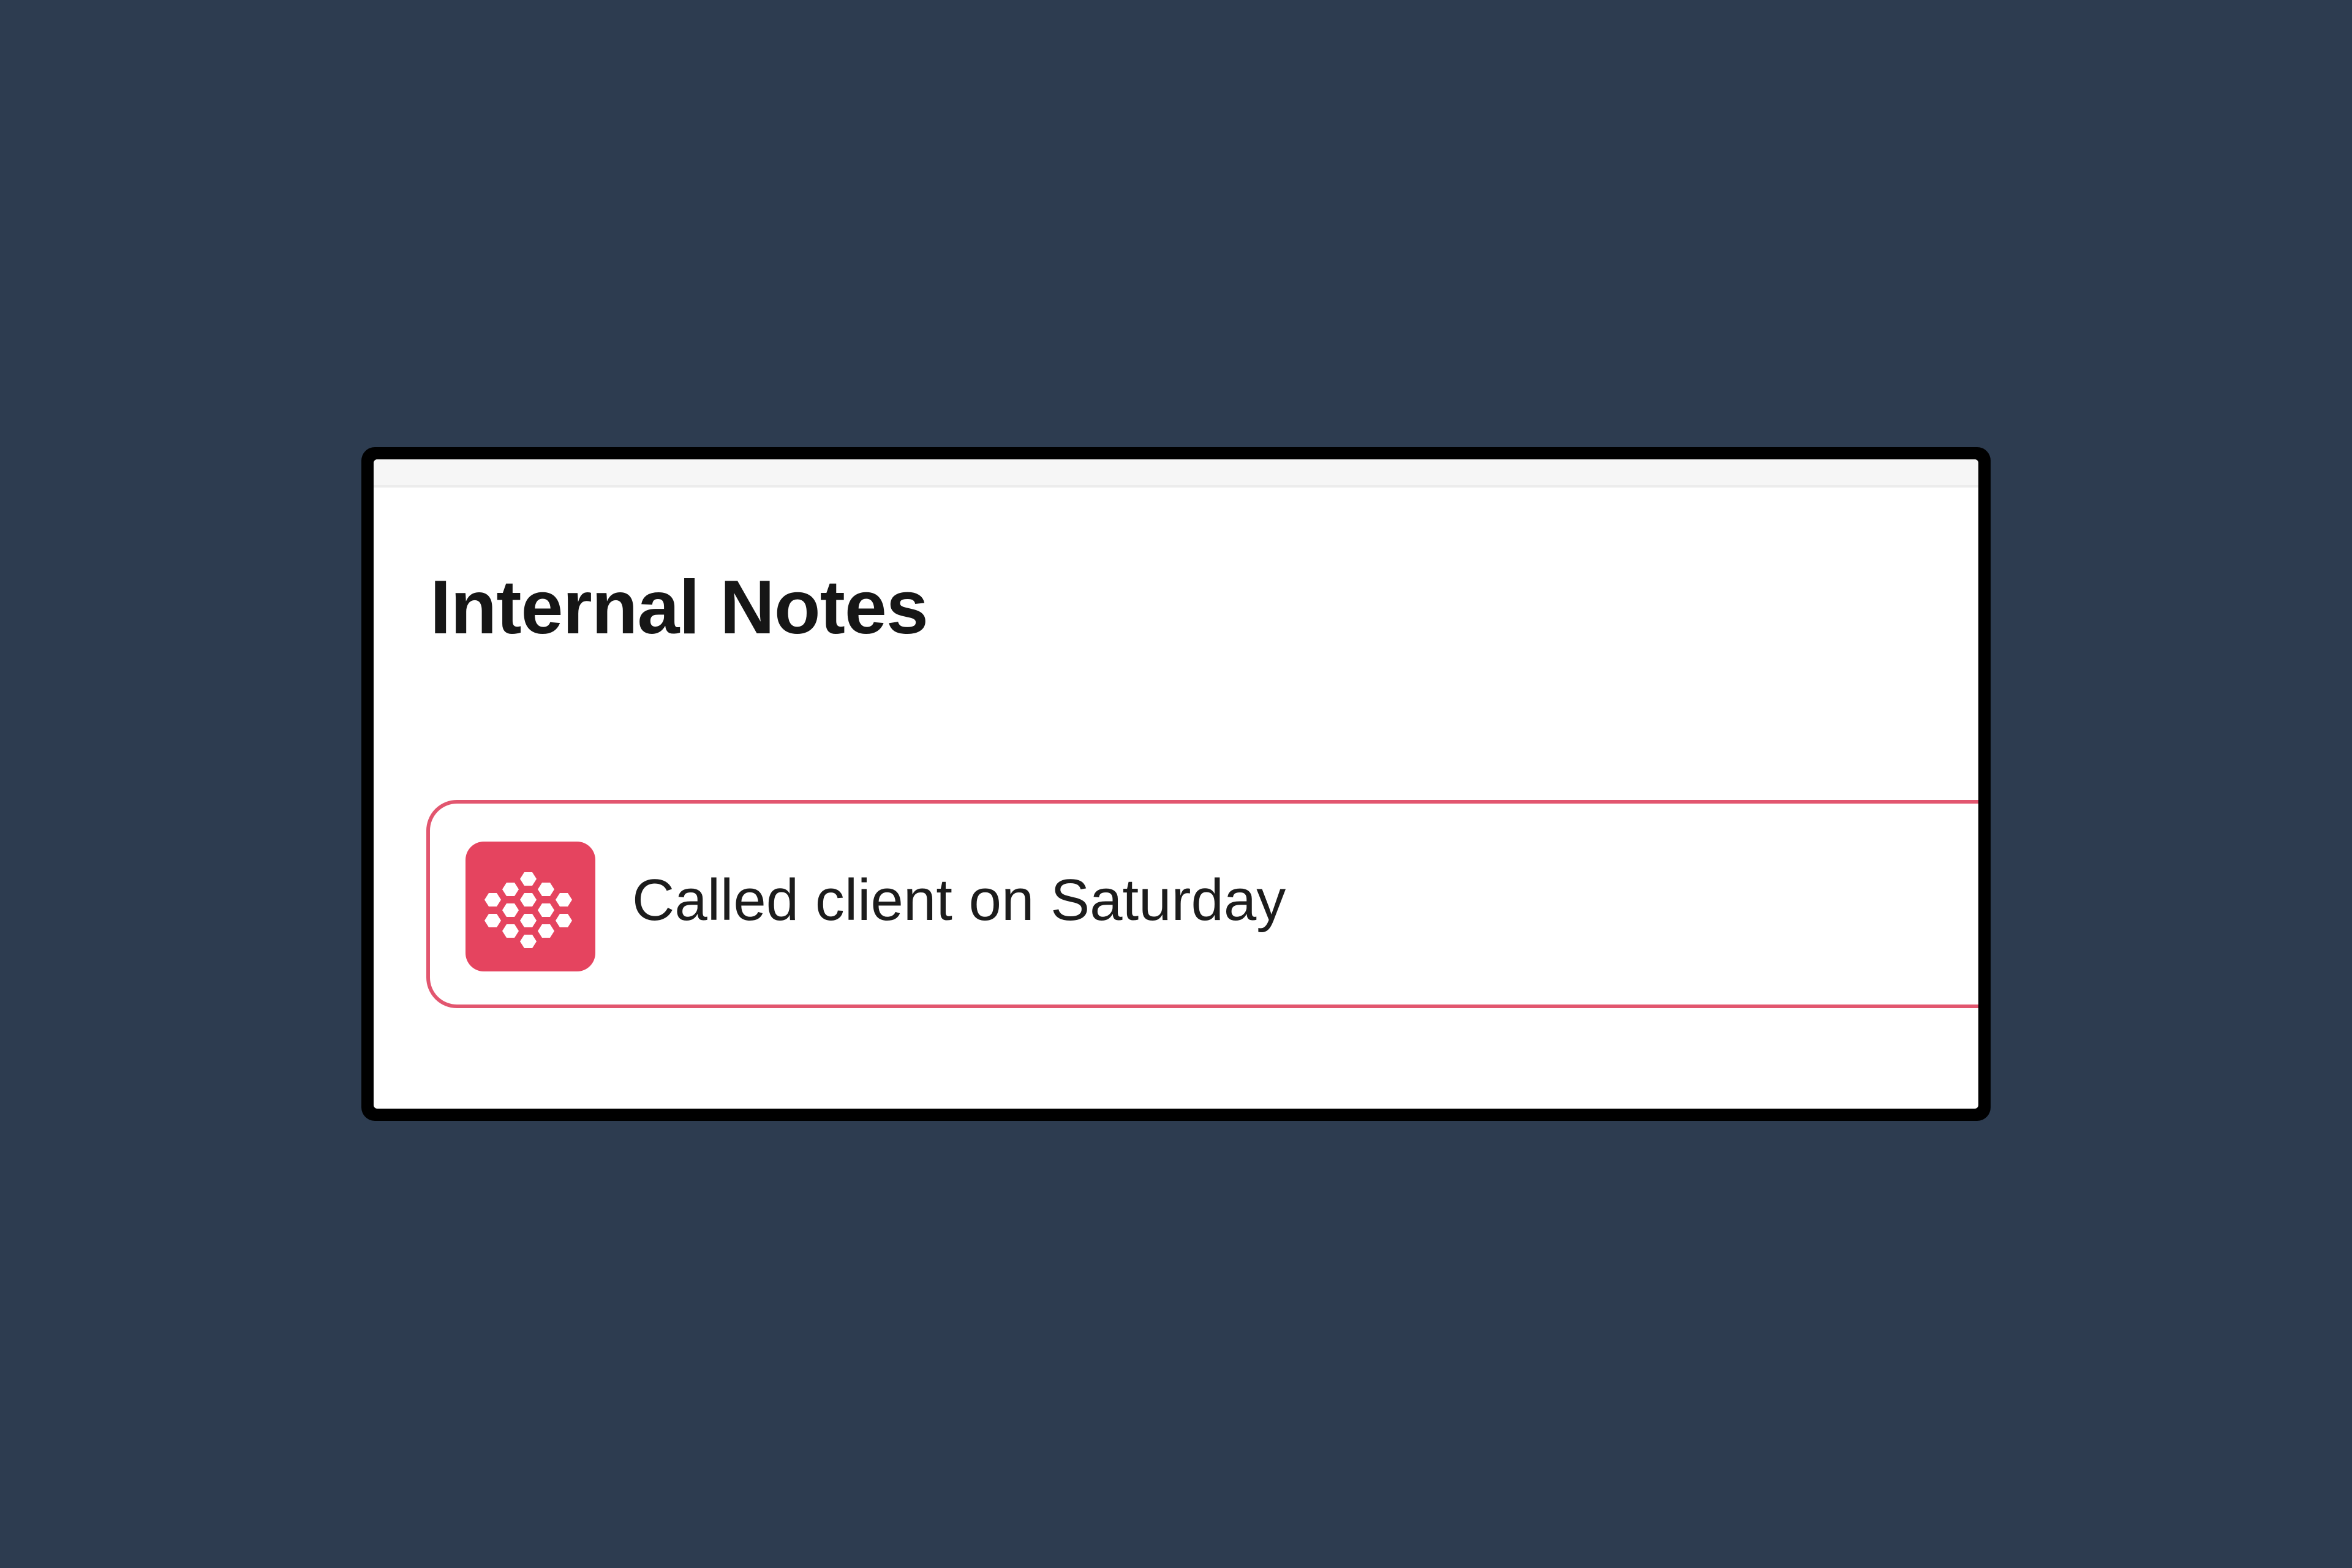 This screenshot has height=1568, width=2352. What do you see at coordinates (679, 608) in the screenshot?
I see `page-title: Internal Notes` at bounding box center [679, 608].